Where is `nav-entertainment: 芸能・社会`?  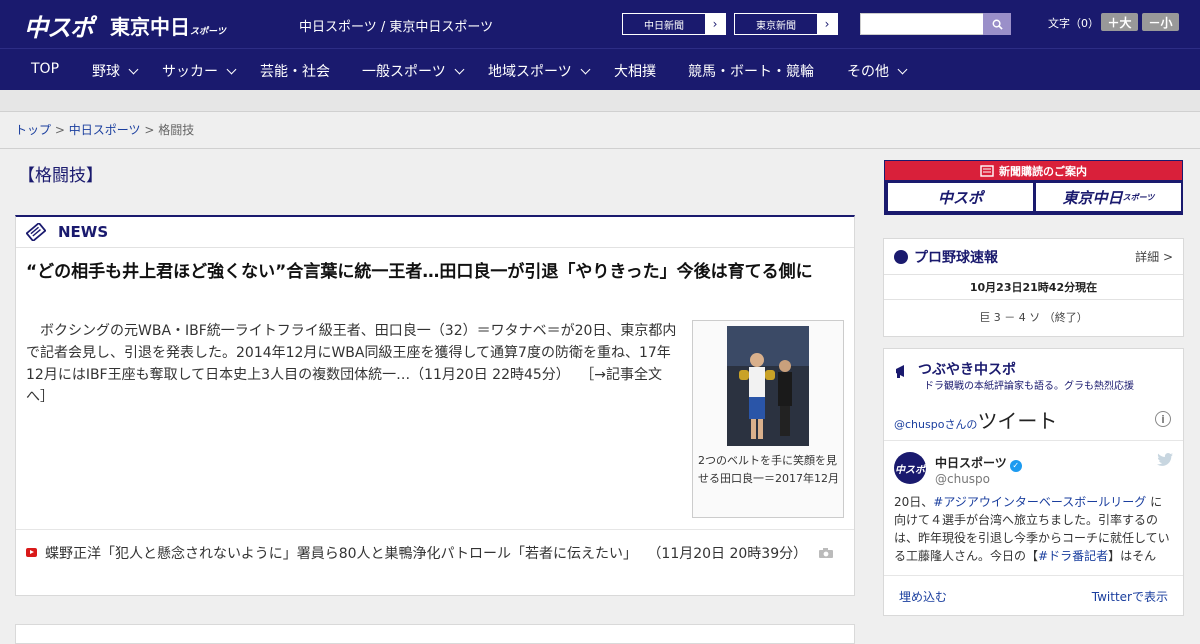 nav-entertainment: 芸能・社会 is located at coordinates (295, 71).